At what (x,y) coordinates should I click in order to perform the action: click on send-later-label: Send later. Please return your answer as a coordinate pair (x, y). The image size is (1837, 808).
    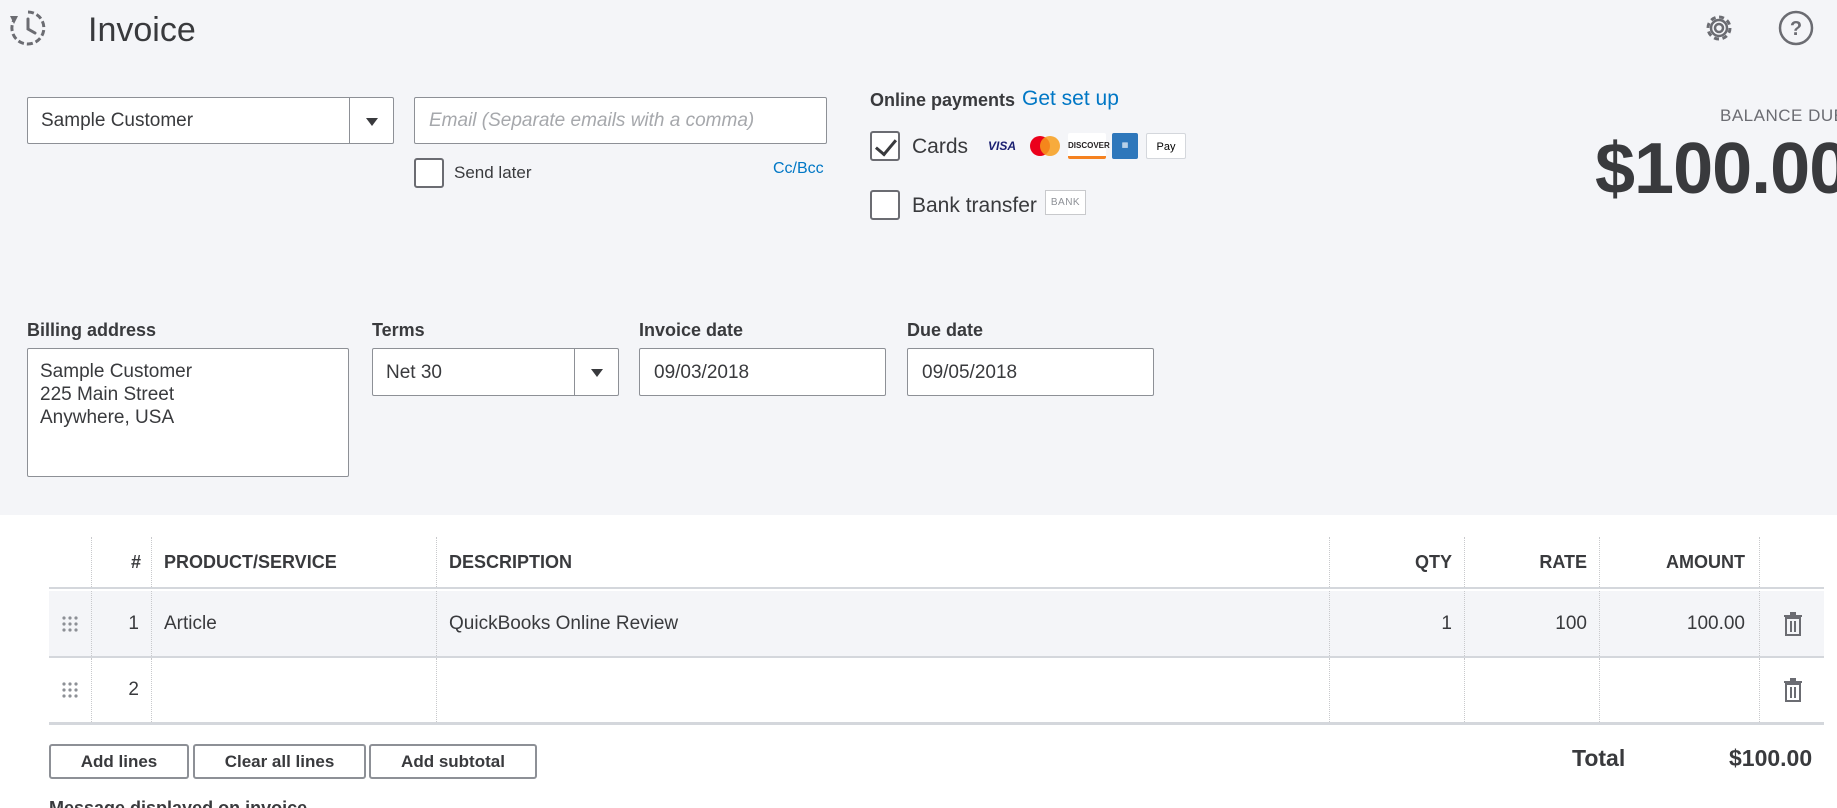
    Looking at the image, I should click on (493, 172).